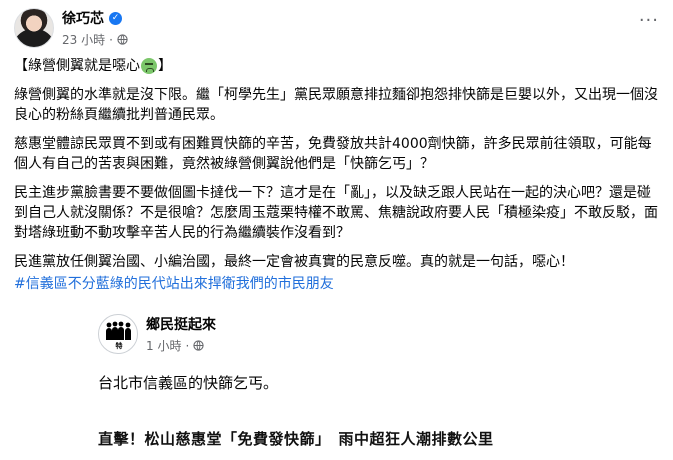  I want to click on shared-timestamp: 1 小時, so click(163, 345).